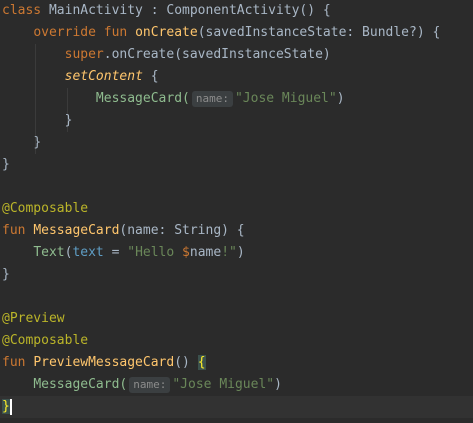 The image size is (473, 423). Describe the element at coordinates (115, 252) in the screenshot. I see `equals: =` at that location.